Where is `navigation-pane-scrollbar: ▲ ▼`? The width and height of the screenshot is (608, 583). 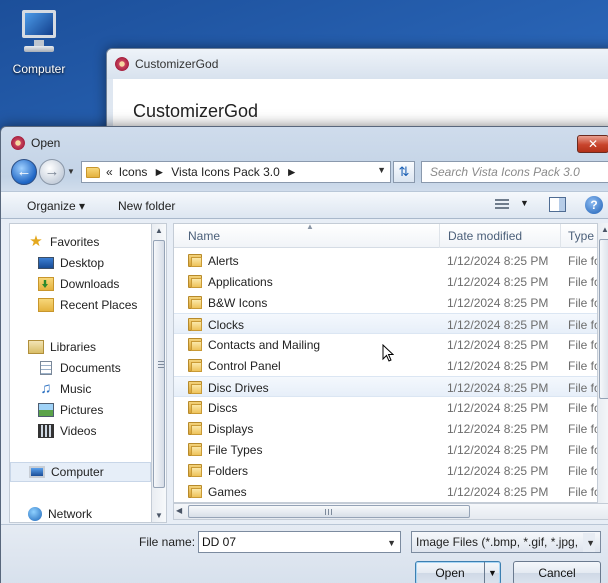 navigation-pane-scrollbar: ▲ ▼ is located at coordinates (159, 373).